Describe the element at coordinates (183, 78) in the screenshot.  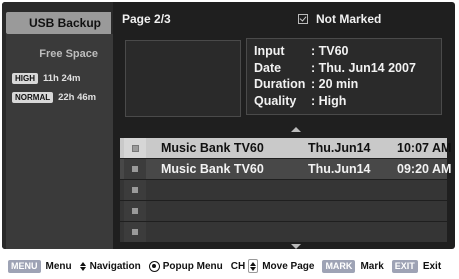
I see `preview-thumbnail` at that location.